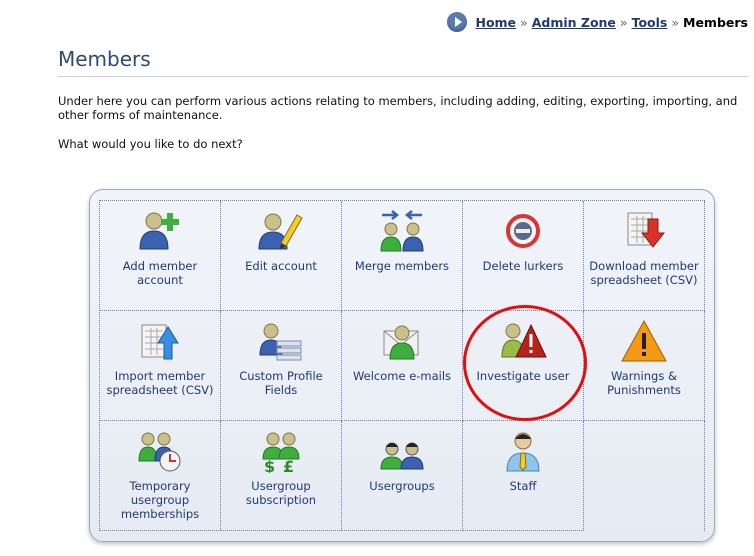  What do you see at coordinates (402, 266) in the screenshot?
I see `action-label: Merge members` at bounding box center [402, 266].